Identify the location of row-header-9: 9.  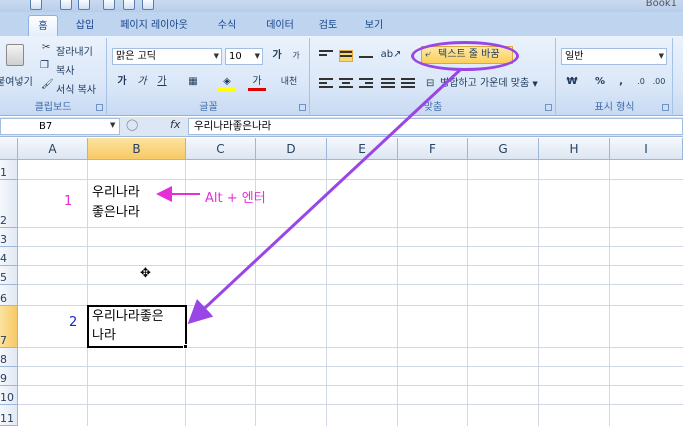
(9, 376).